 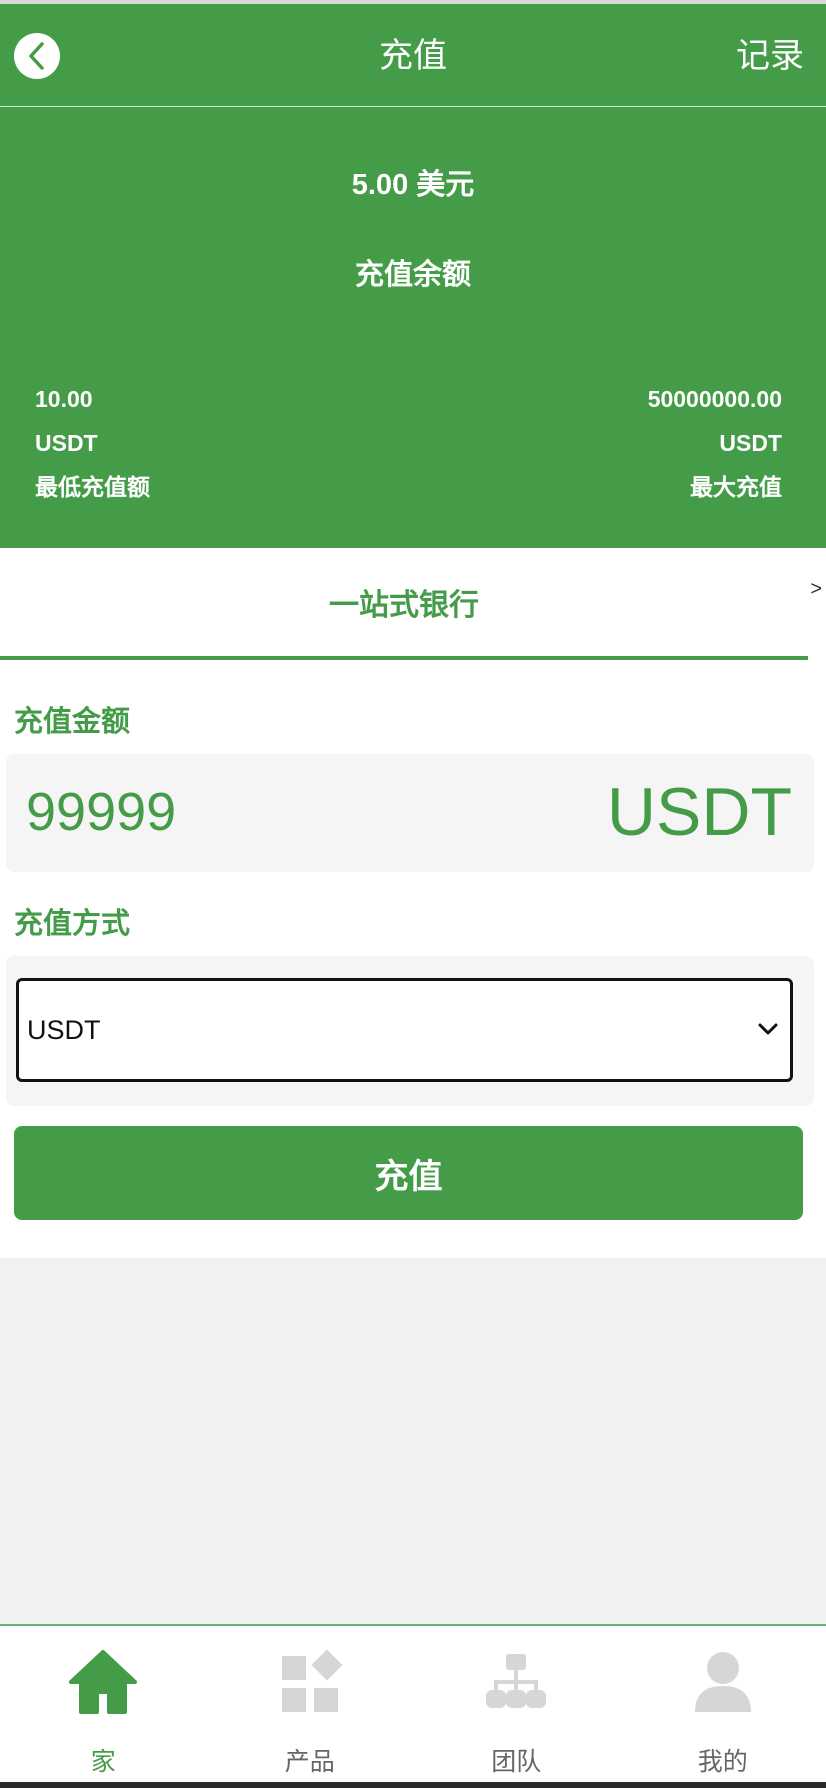 I want to click on method-field: USDT, so click(x=410, y=1031).